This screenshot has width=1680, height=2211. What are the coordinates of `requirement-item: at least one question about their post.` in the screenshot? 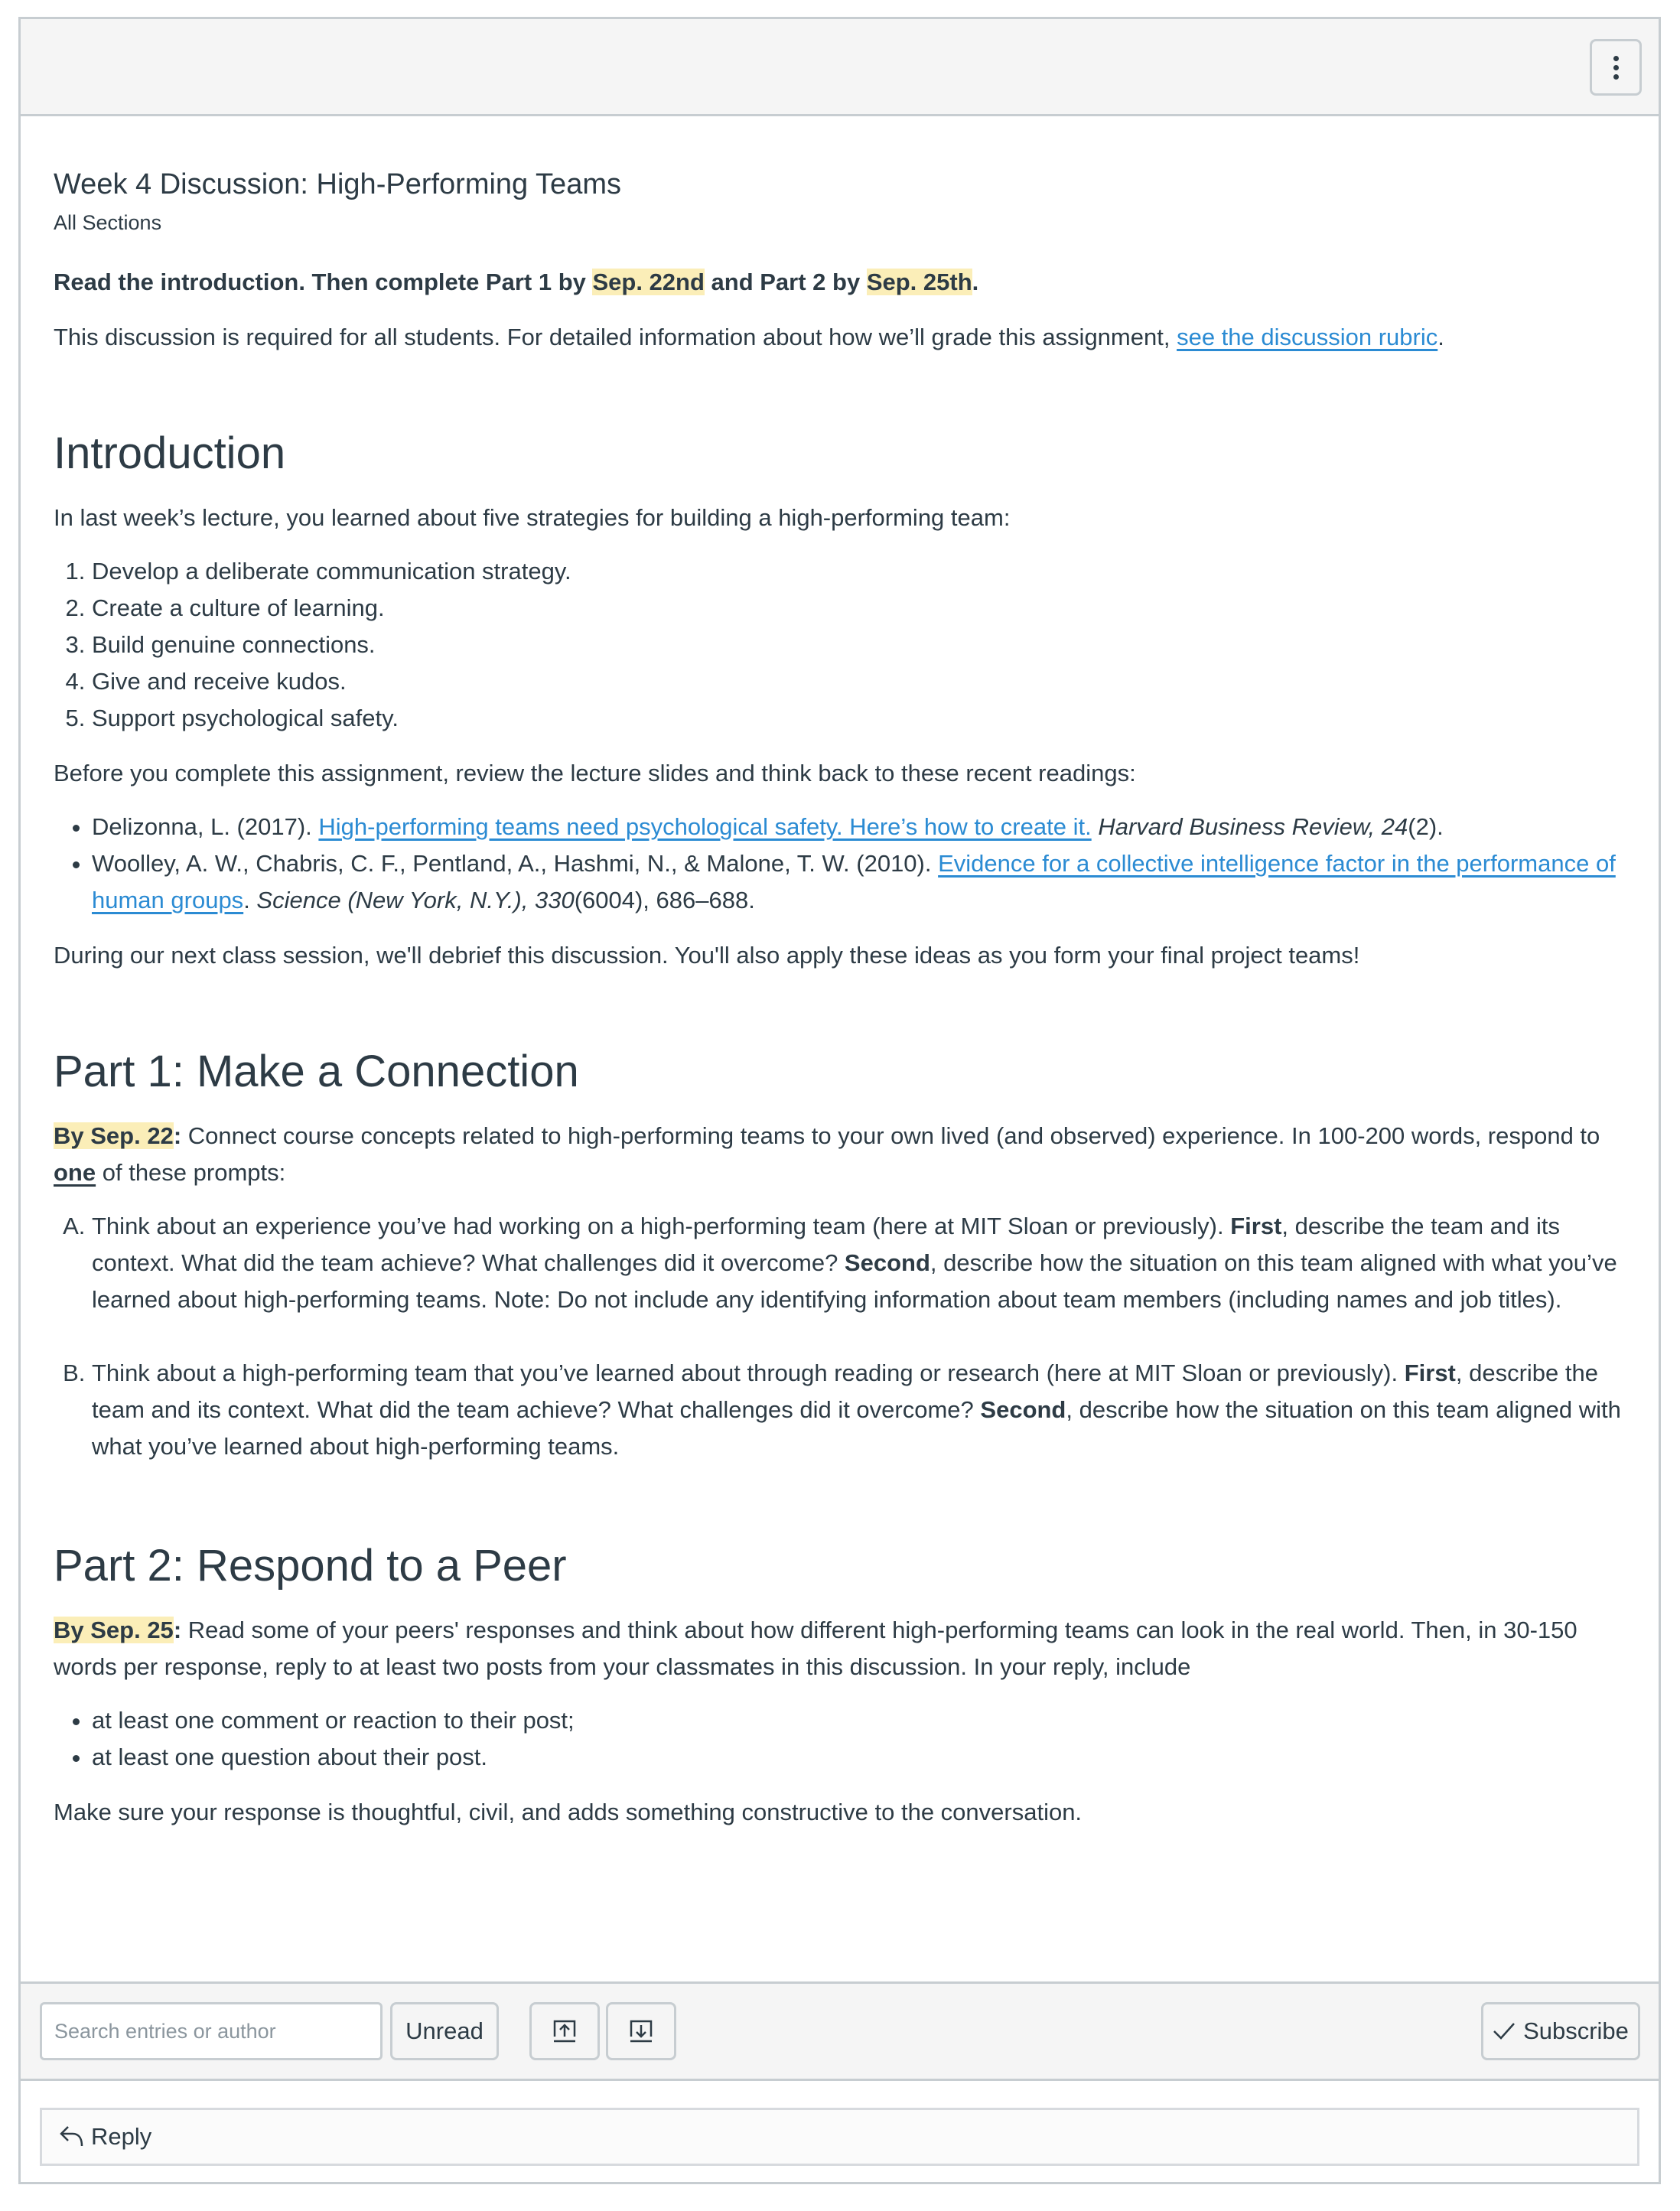 It's located at (864, 1757).